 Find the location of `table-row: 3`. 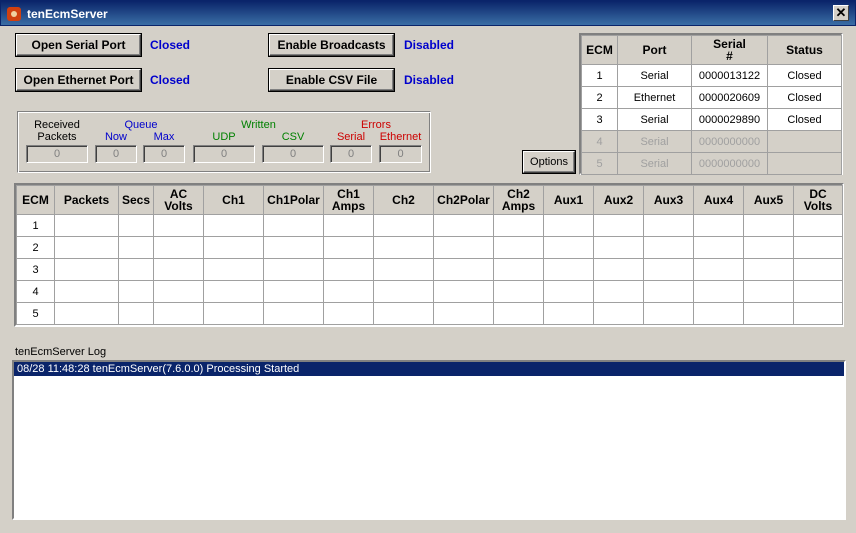

table-row: 3 is located at coordinates (429, 269).